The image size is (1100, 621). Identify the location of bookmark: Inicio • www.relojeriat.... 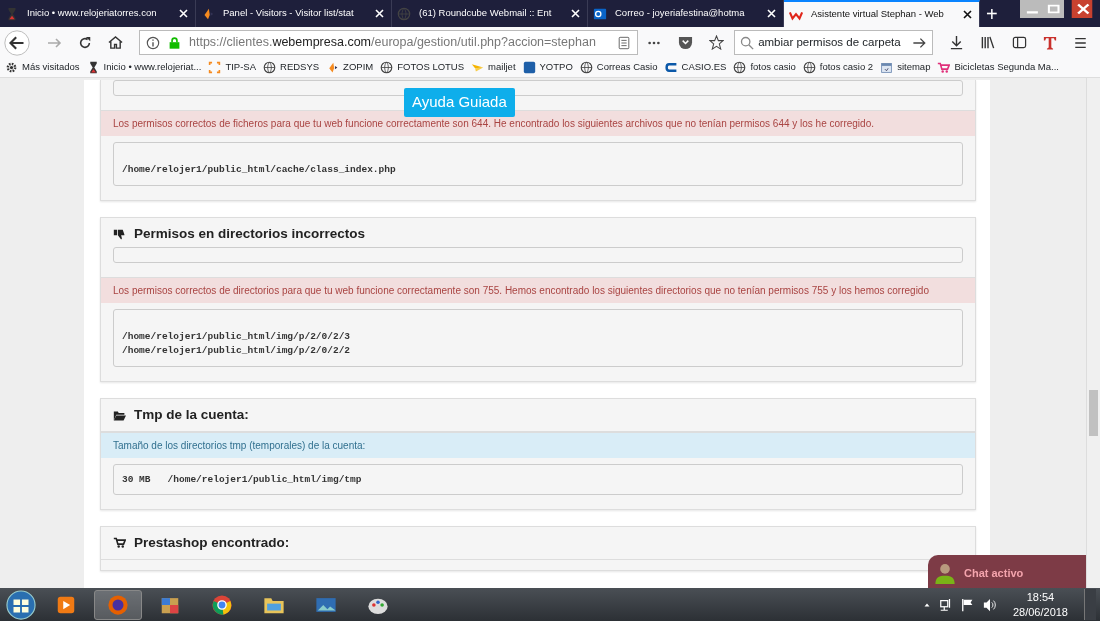
(144, 67).